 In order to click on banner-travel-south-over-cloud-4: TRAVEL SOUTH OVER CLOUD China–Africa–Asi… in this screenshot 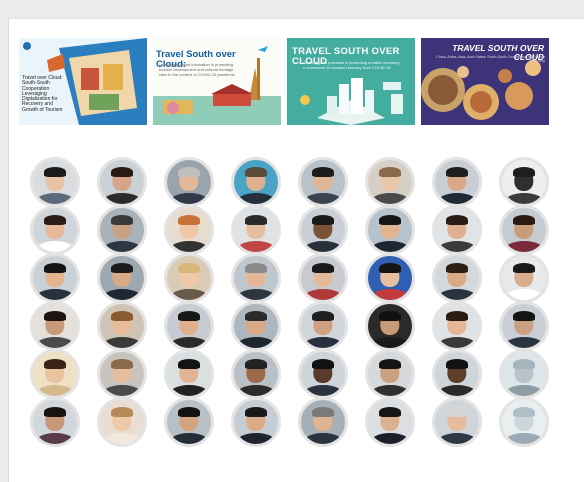, I will do `click(485, 81)`.